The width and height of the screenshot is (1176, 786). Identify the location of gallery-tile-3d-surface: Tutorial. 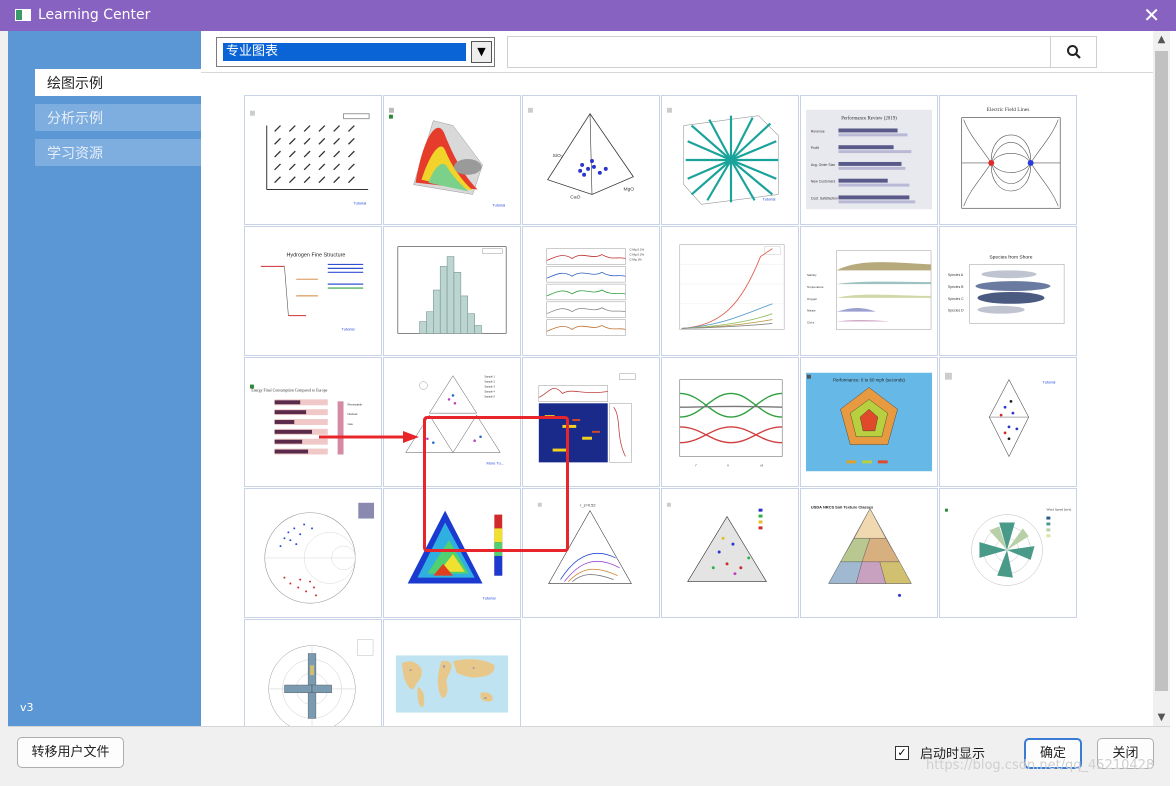
(452, 160).